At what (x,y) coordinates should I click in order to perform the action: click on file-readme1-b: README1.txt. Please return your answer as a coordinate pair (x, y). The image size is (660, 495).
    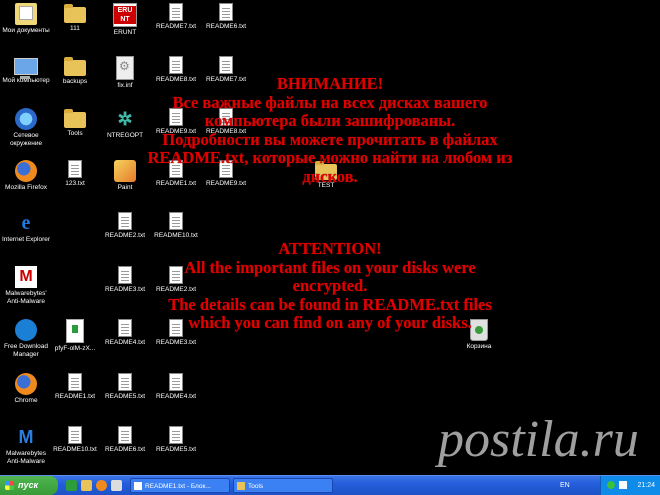
    Looking at the image, I should click on (75, 387).